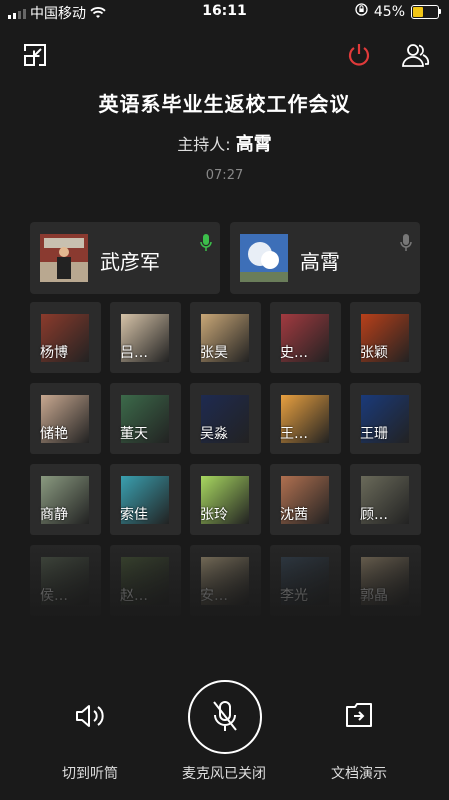 This screenshot has height=800, width=449. I want to click on speaker-card: 高霄, so click(325, 258).